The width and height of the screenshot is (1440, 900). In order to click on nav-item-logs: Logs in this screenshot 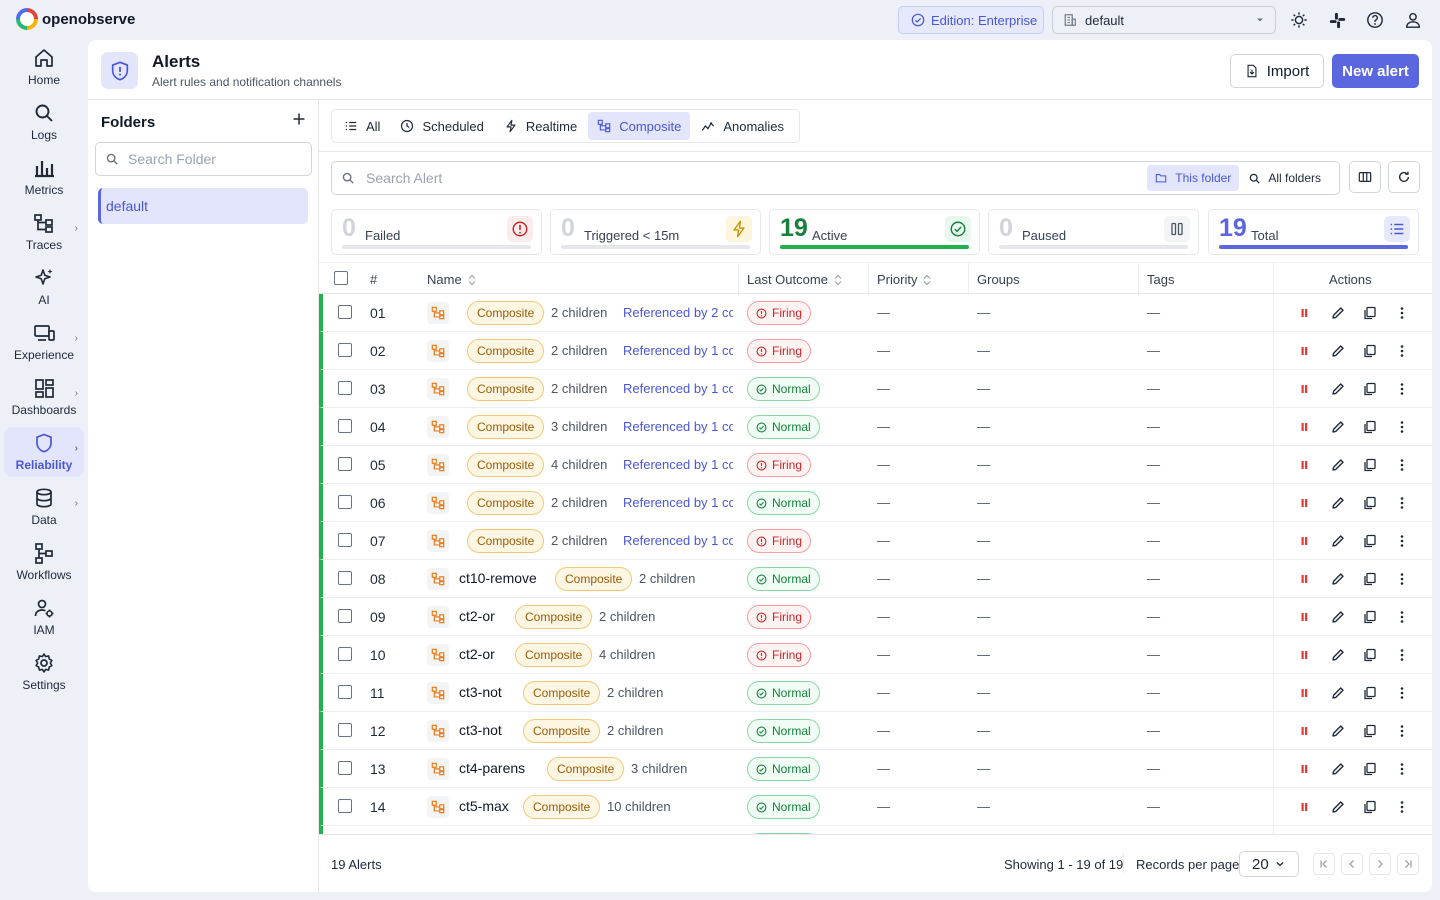, I will do `click(44, 122)`.